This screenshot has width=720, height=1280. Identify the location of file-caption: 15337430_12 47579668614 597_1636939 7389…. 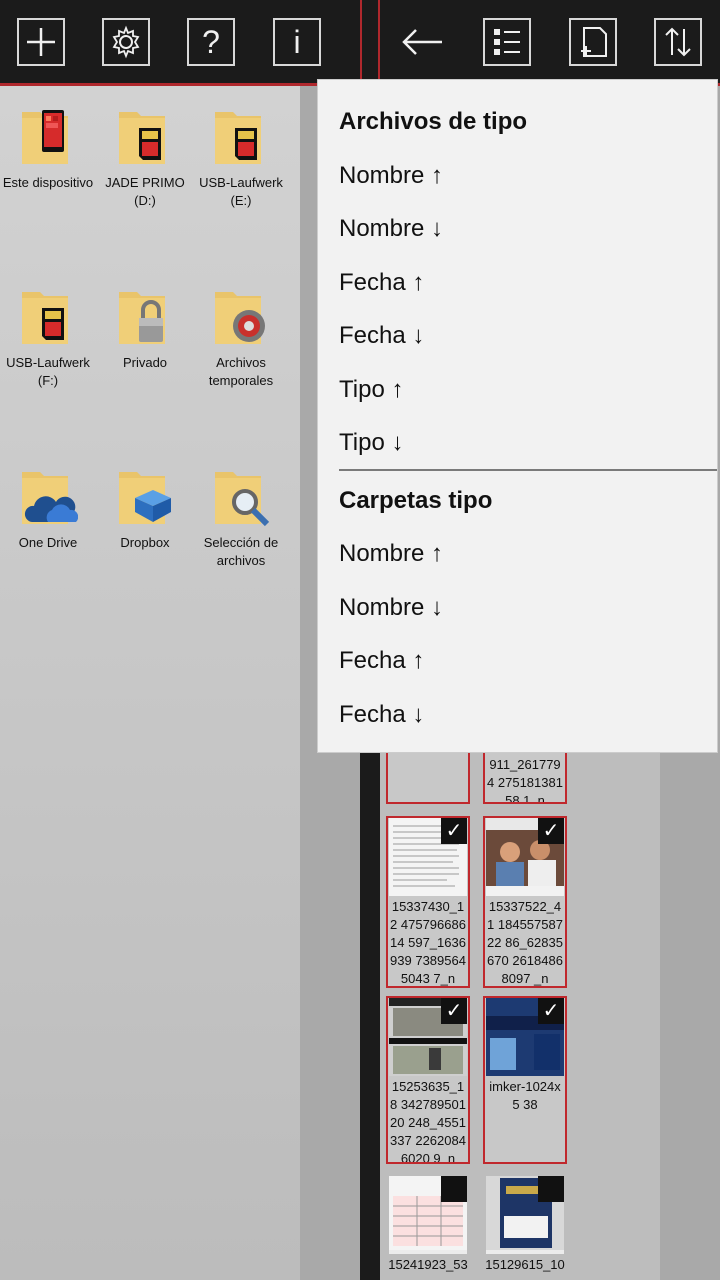
(428, 942).